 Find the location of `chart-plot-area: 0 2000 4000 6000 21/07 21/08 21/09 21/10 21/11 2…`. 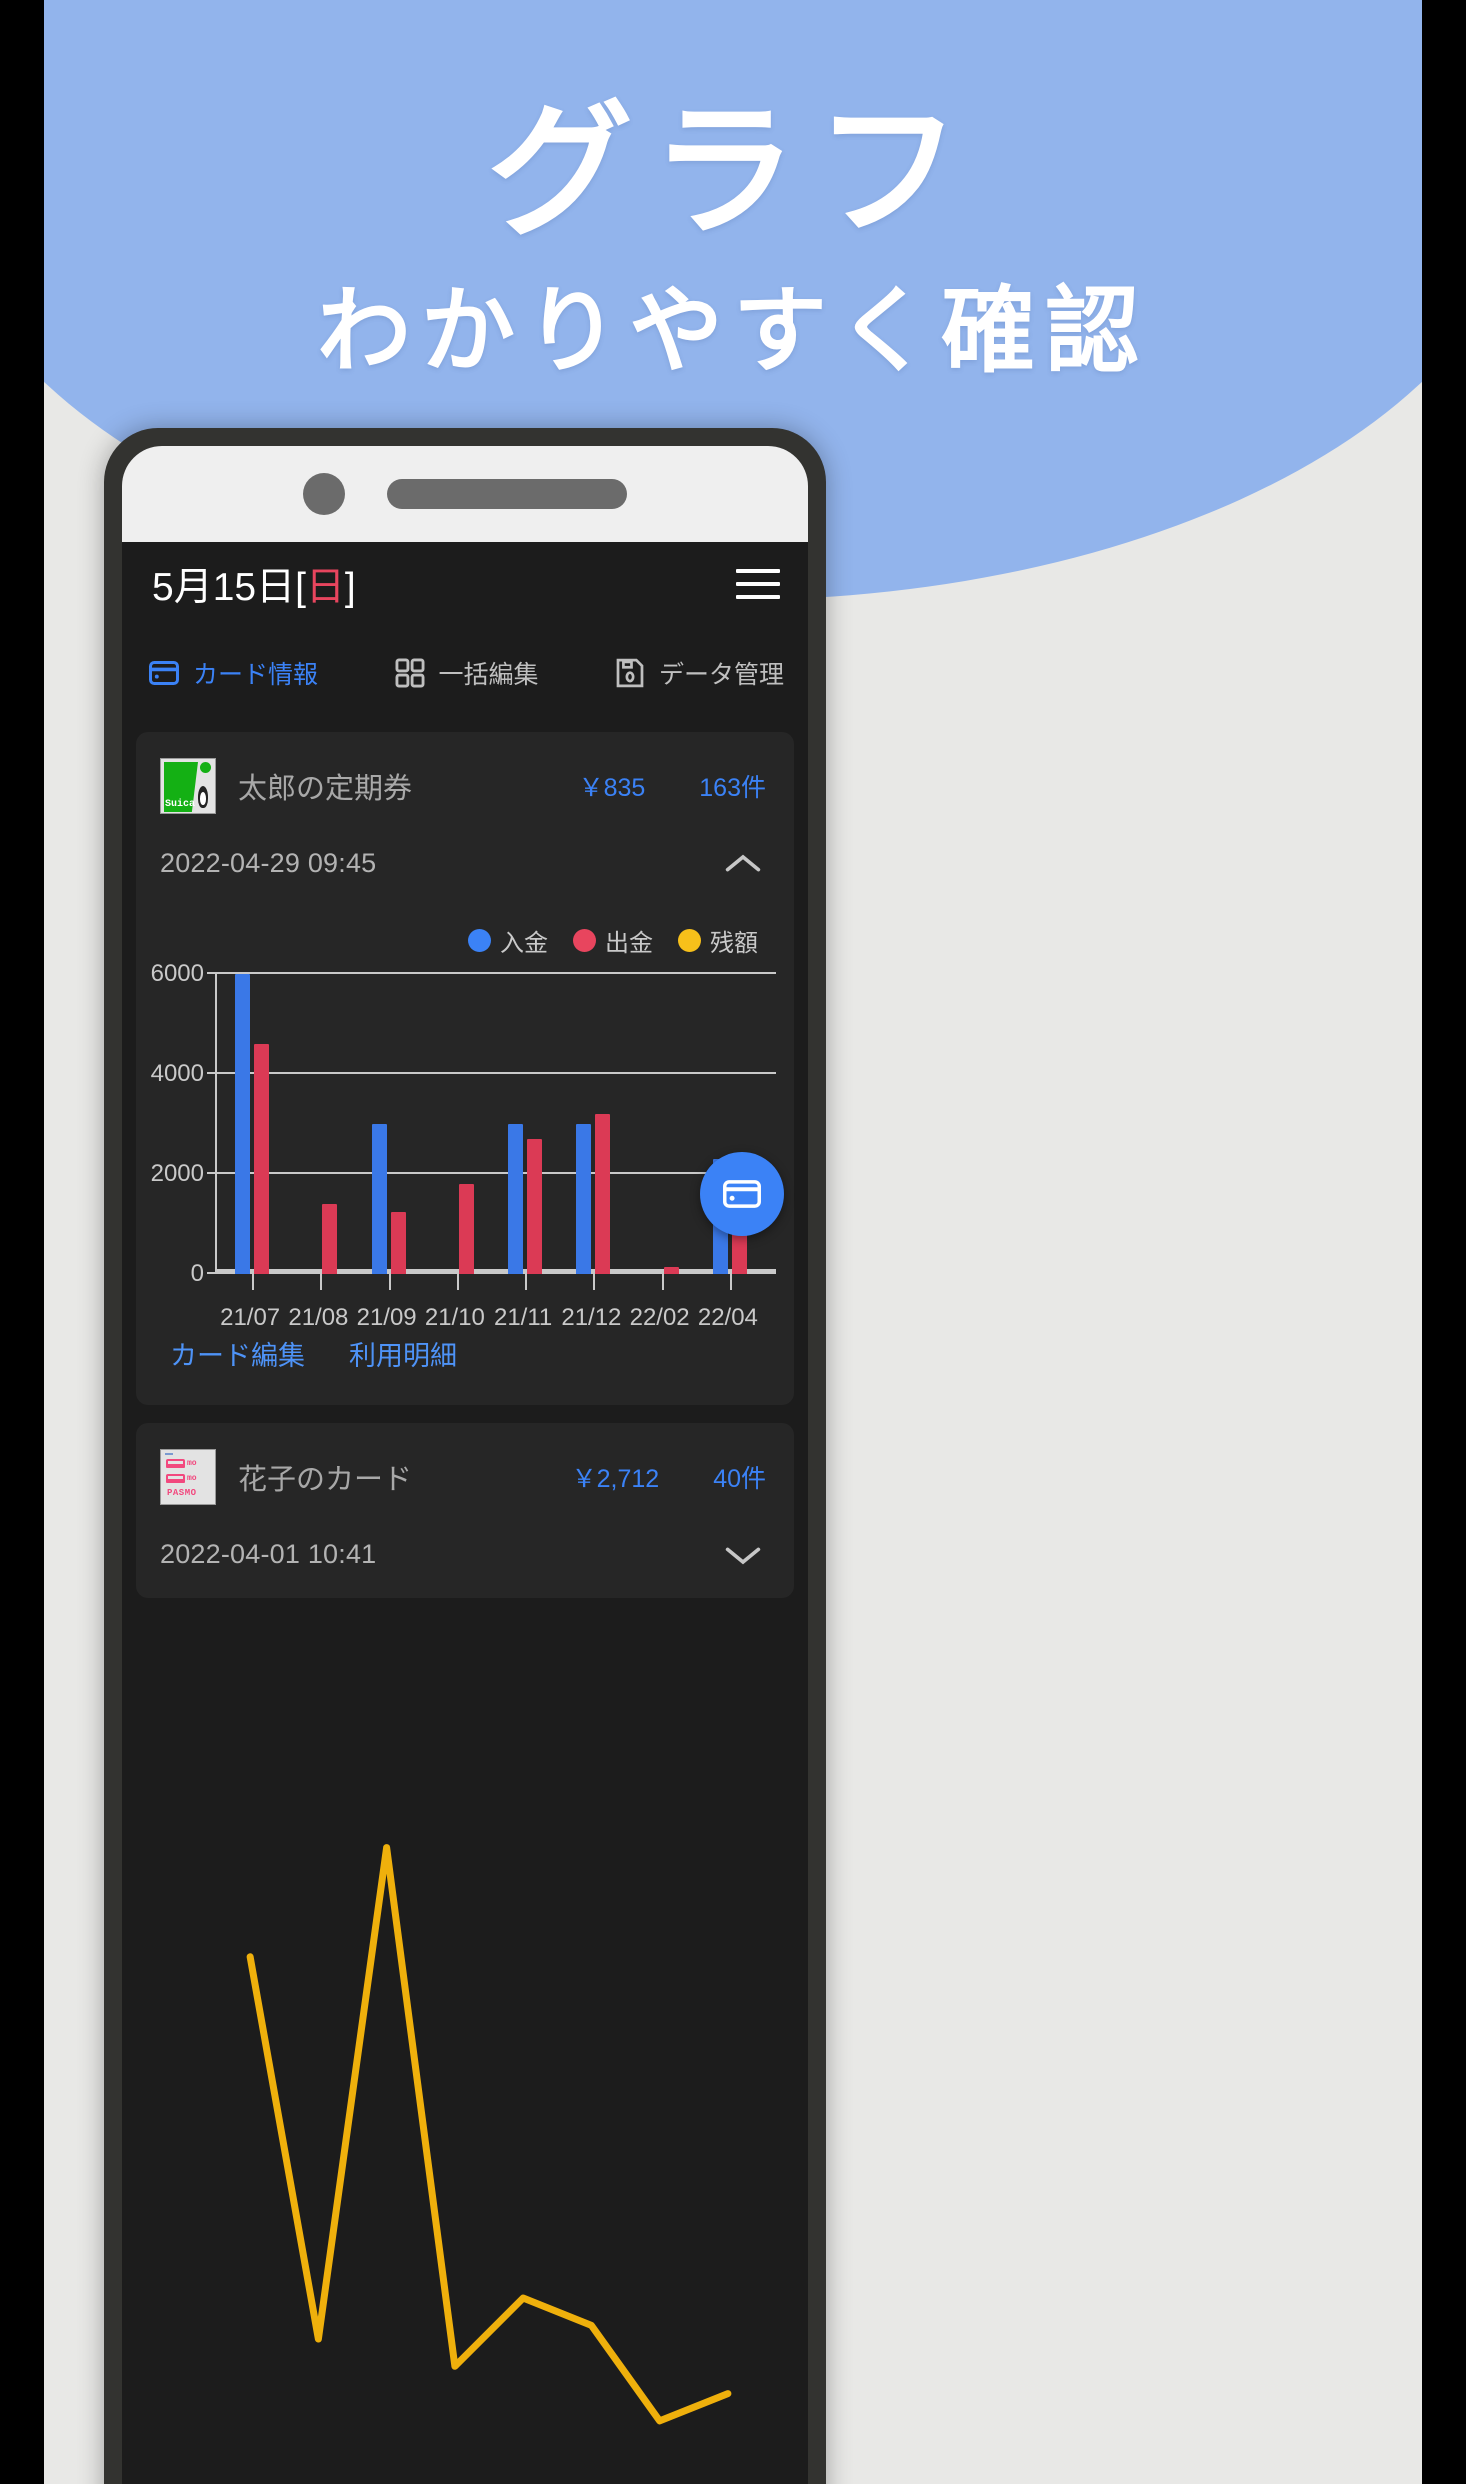

chart-plot-area: 0 2000 4000 6000 21/07 21/08 21/09 21/10 21/11 2… is located at coordinates (463, 1145).